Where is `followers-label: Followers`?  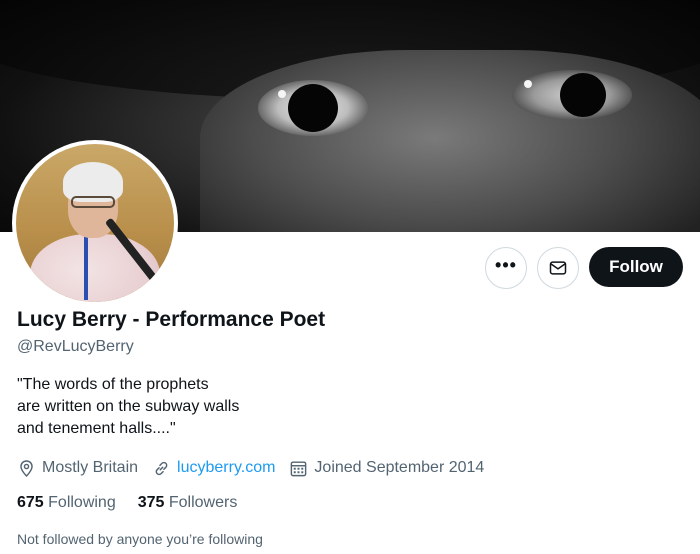 followers-label: Followers is located at coordinates (203, 502).